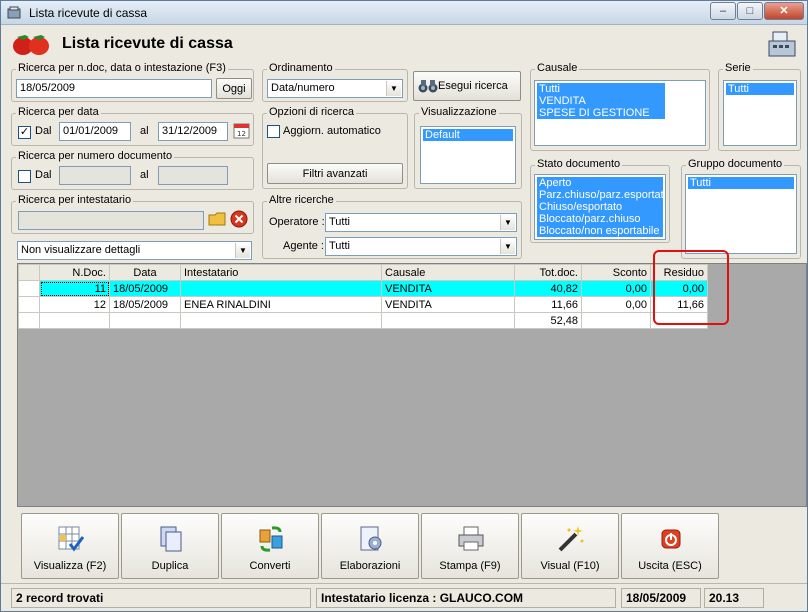 Image resolution: width=808 pixels, height=612 pixels. I want to click on strawberry-icon, so click(31, 45).